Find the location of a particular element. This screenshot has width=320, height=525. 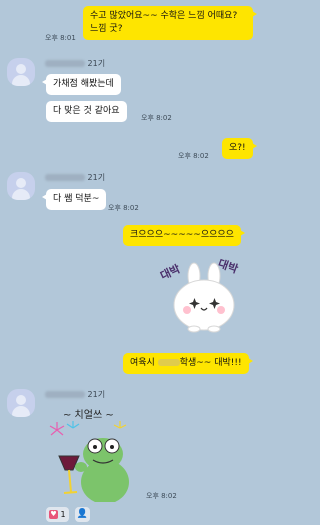

frog-sticker-image is located at coordinates (89, 461).